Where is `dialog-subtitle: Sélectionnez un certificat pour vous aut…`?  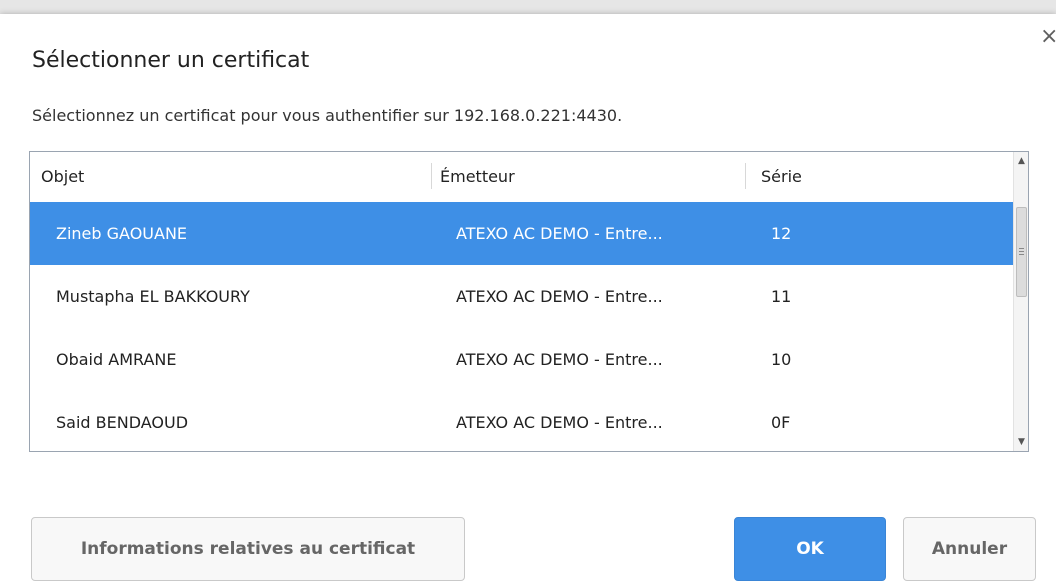
dialog-subtitle: Sélectionnez un certificat pour vous aut… is located at coordinates (327, 115).